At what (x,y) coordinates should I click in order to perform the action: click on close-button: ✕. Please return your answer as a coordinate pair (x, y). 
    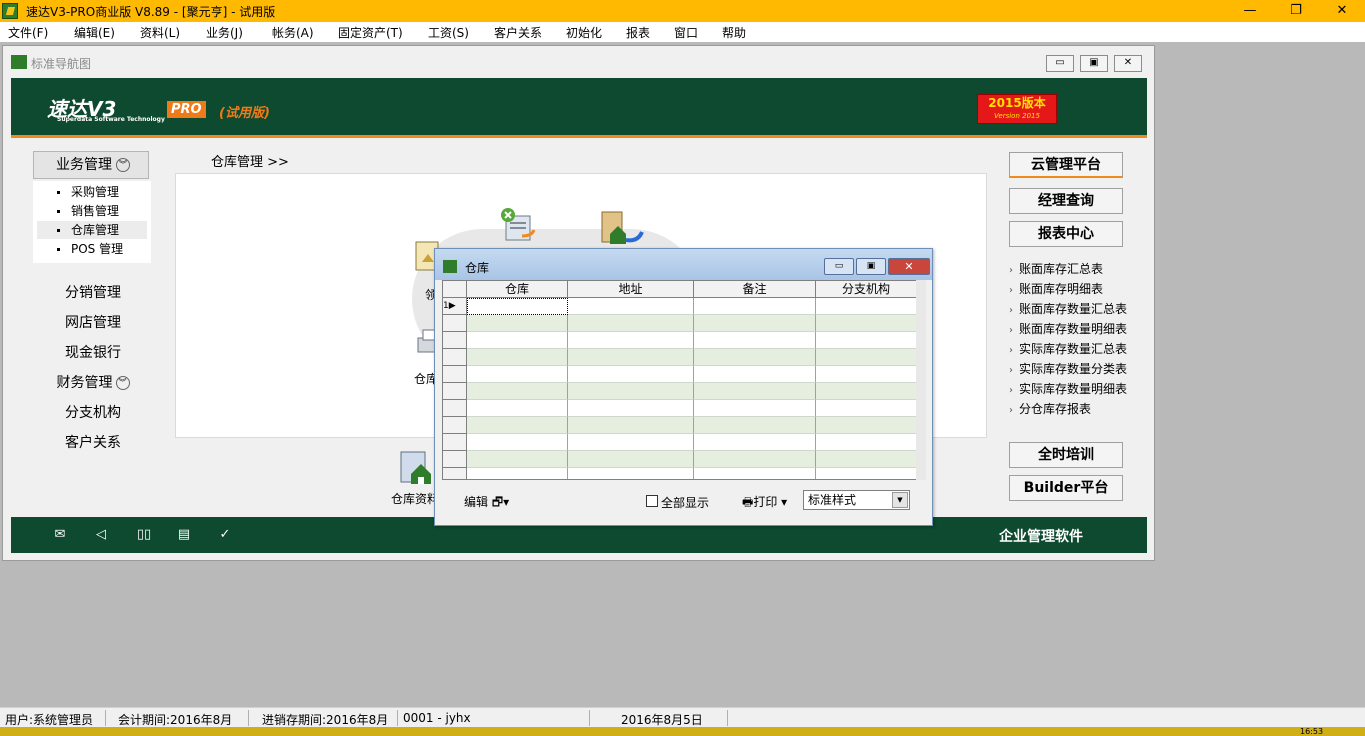
    Looking at the image, I should click on (1342, 11).